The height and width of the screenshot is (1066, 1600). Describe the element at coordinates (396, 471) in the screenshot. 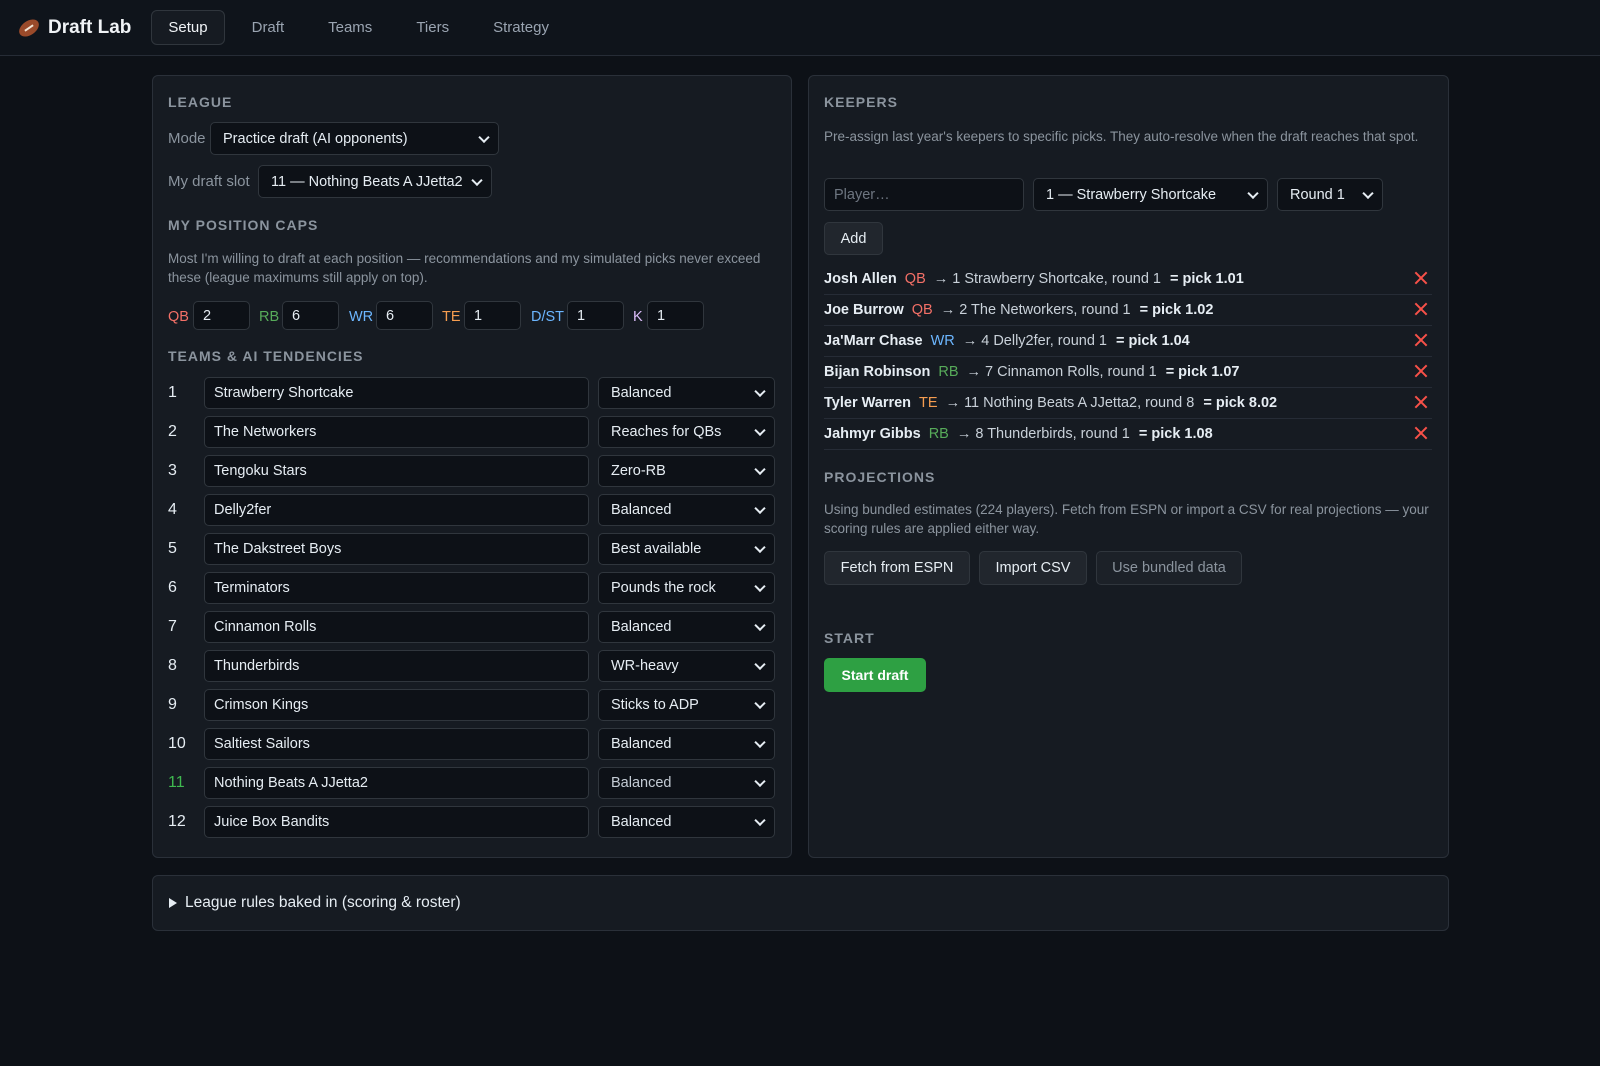

I see `team-name-input: Tengoku Stars` at that location.